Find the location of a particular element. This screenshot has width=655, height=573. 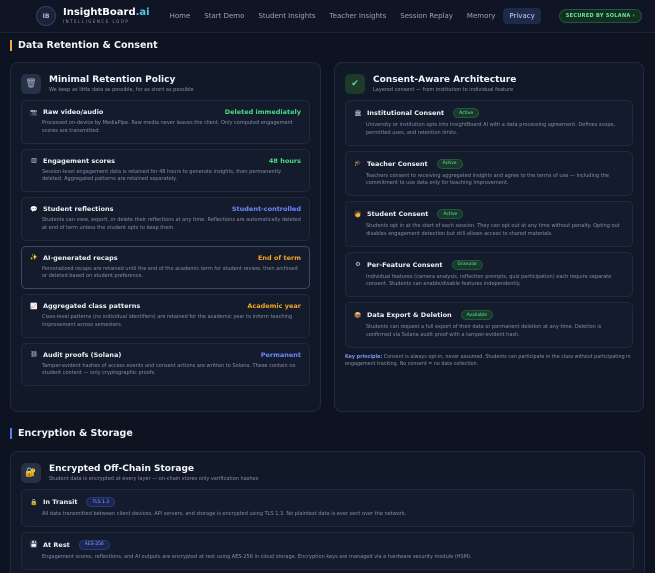

nav-link-privacy: Privacy is located at coordinates (522, 16).